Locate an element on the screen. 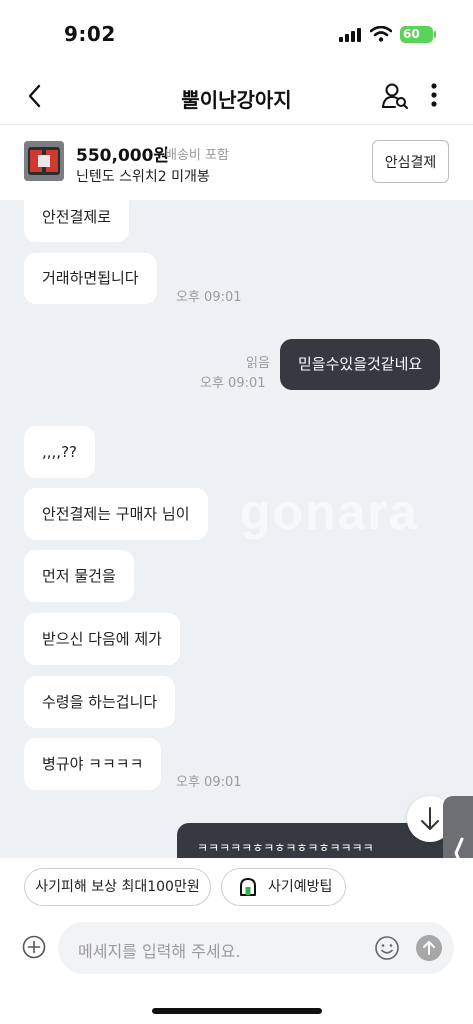  cellular-signal-icon is located at coordinates (351, 35).